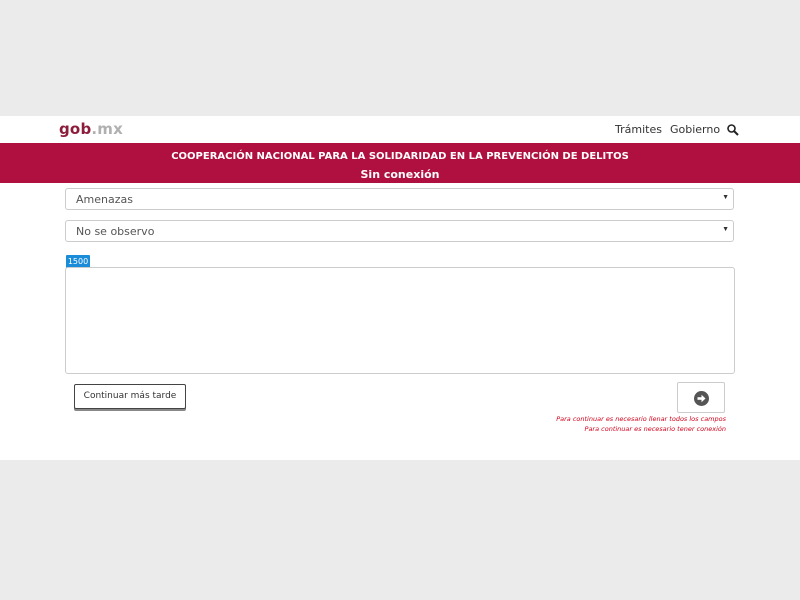 The width and height of the screenshot is (800, 600). I want to click on gob-mx-logo: gob.mx, so click(91, 129).